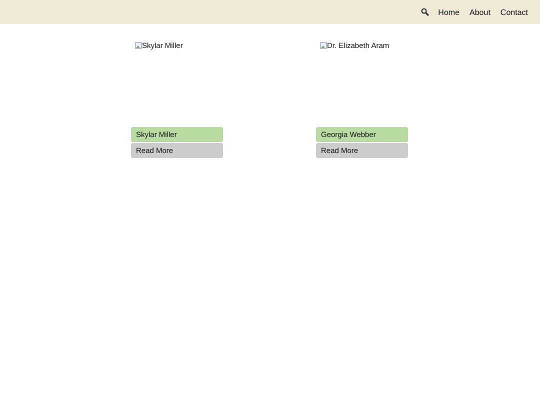 The height and width of the screenshot is (405, 540). Describe the element at coordinates (480, 12) in the screenshot. I see `nav-link: About` at that location.